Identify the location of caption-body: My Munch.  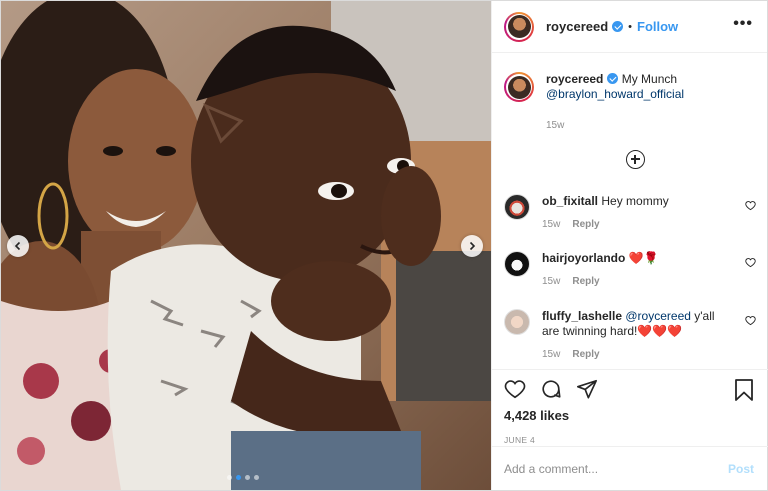
(649, 79).